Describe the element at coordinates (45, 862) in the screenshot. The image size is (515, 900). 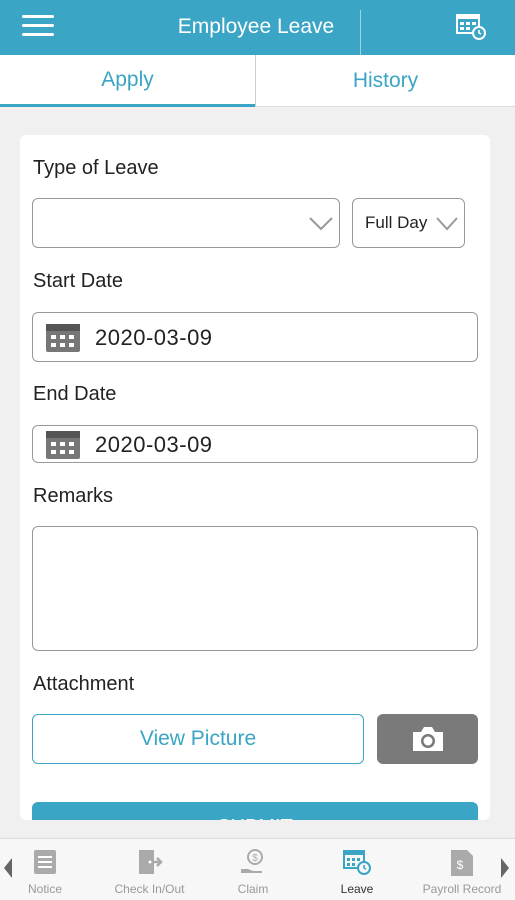
I see `notice-icon` at that location.